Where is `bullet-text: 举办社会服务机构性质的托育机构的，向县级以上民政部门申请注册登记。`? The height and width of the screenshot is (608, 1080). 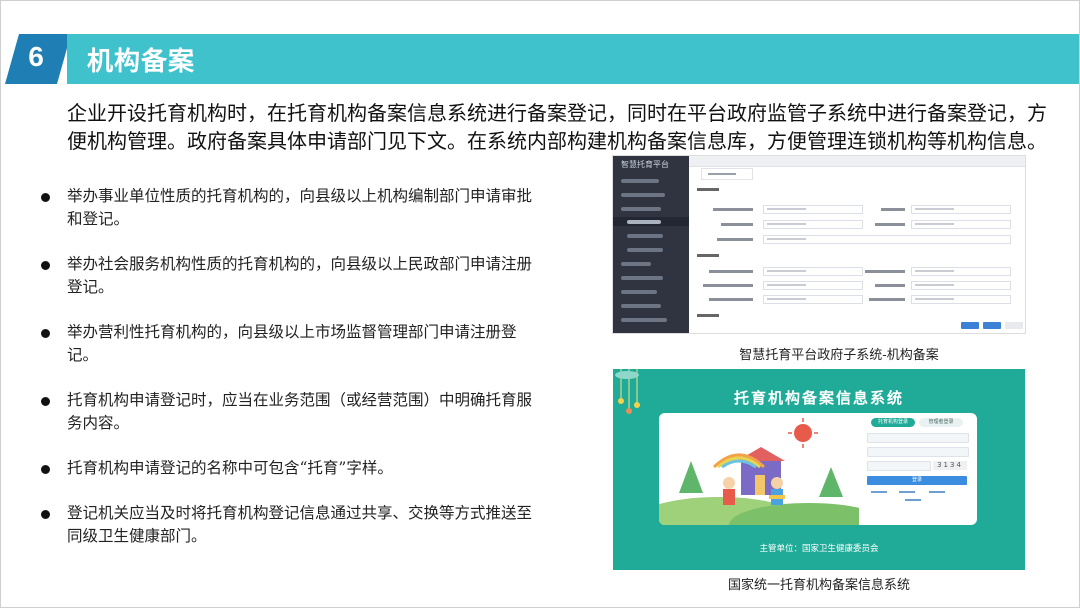 bullet-text: 举办社会服务机构性质的托育机构的，向县级以上民政部门申请注册登记。 is located at coordinates (300, 275).